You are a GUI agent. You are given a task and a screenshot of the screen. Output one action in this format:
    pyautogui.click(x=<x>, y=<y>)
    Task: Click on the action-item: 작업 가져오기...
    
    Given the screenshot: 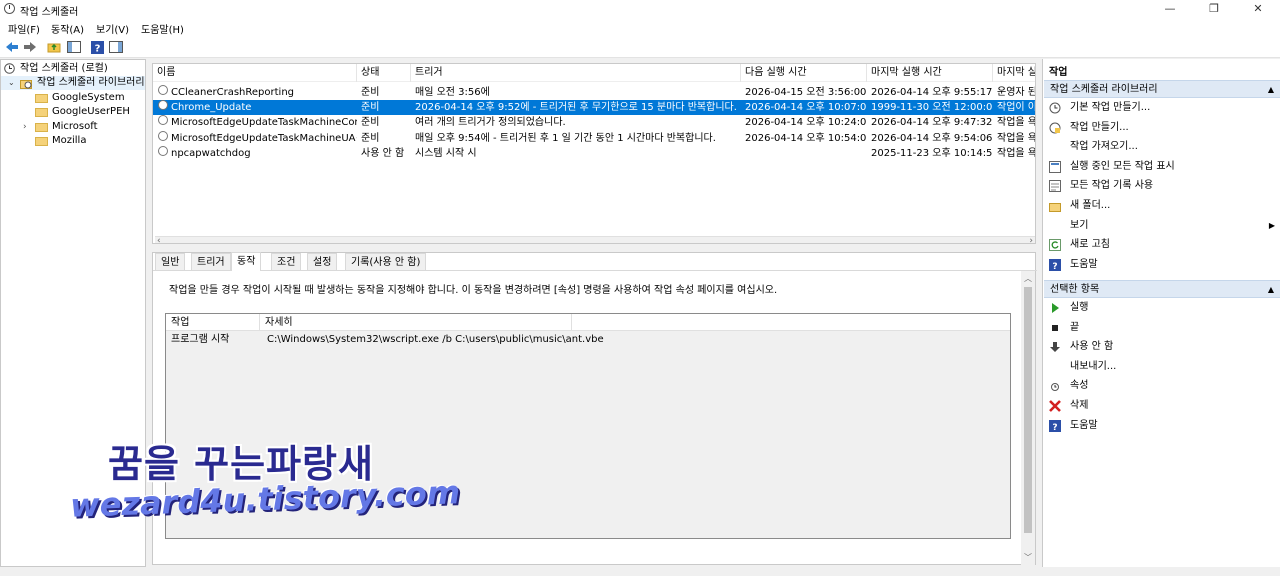 What is the action you would take?
    pyautogui.click(x=1162, y=147)
    